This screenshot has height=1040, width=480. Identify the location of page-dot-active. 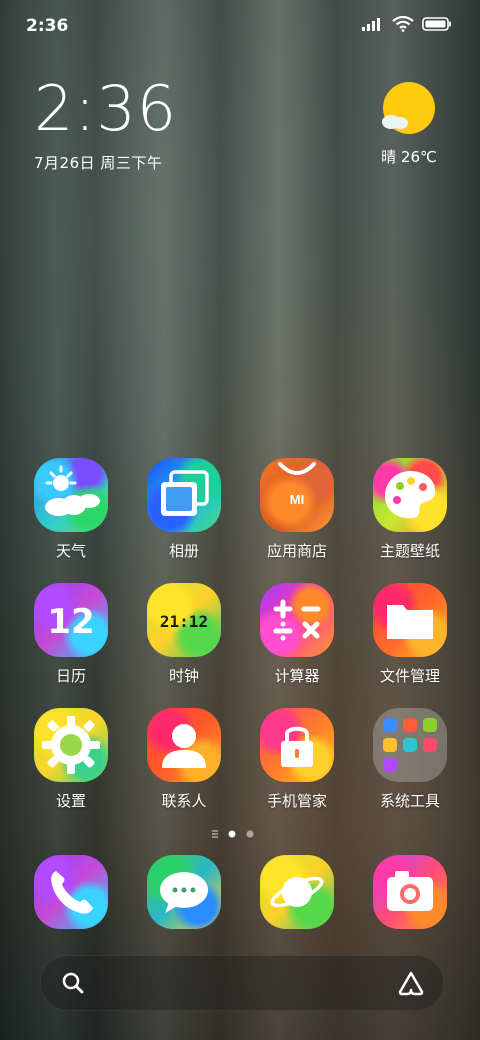
(232, 834).